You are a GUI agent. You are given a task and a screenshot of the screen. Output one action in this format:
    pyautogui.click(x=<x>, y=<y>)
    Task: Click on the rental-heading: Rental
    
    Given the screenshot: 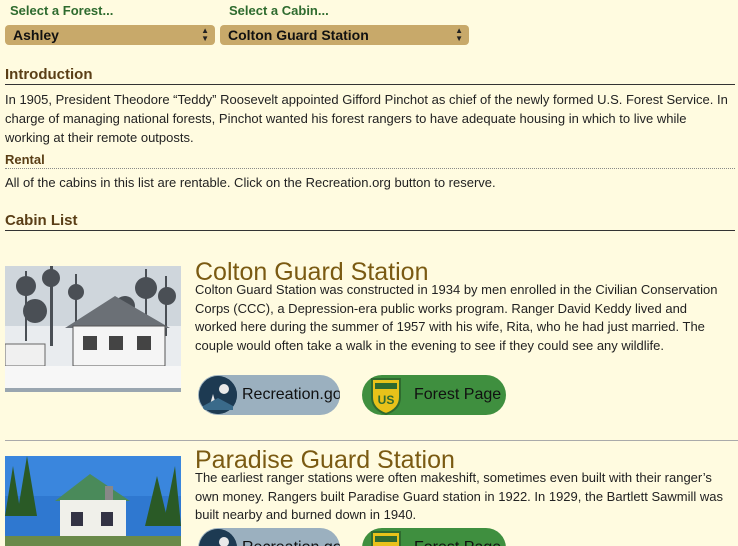 What is the action you would take?
    pyautogui.click(x=370, y=160)
    